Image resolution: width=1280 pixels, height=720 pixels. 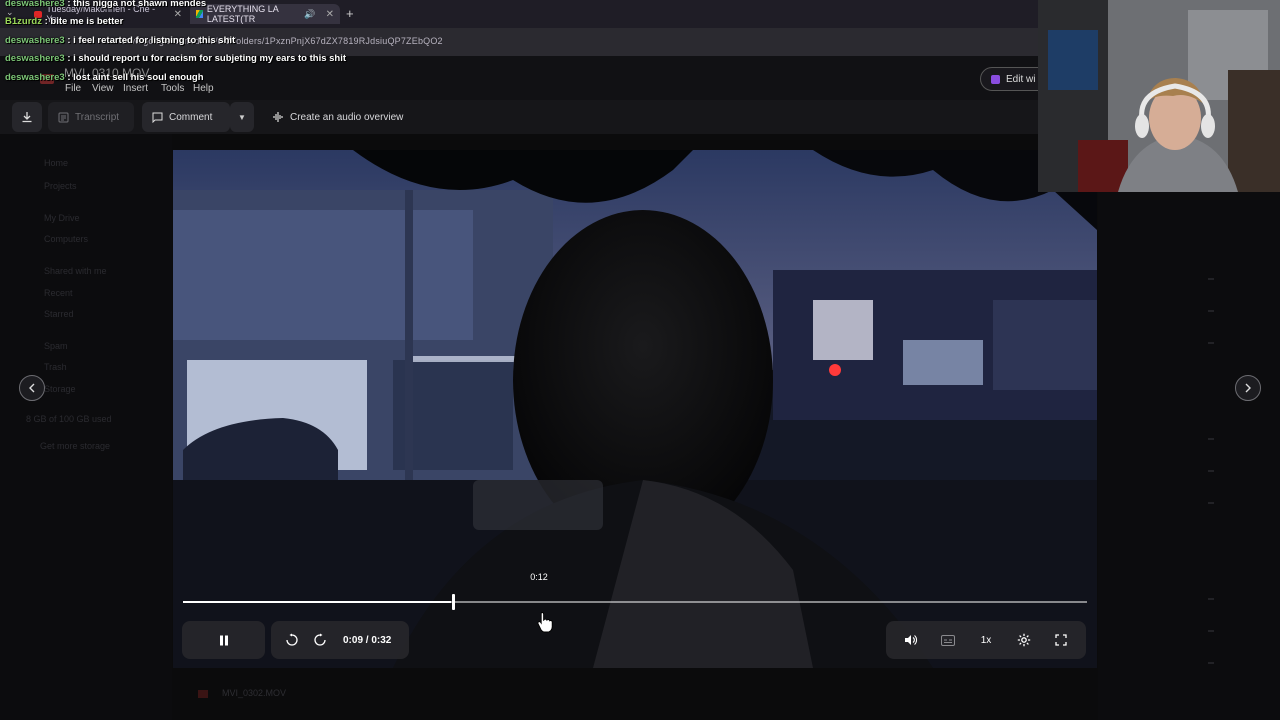 What do you see at coordinates (62, 218) in the screenshot?
I see `sidebar-item-my-drive: My Drive` at bounding box center [62, 218].